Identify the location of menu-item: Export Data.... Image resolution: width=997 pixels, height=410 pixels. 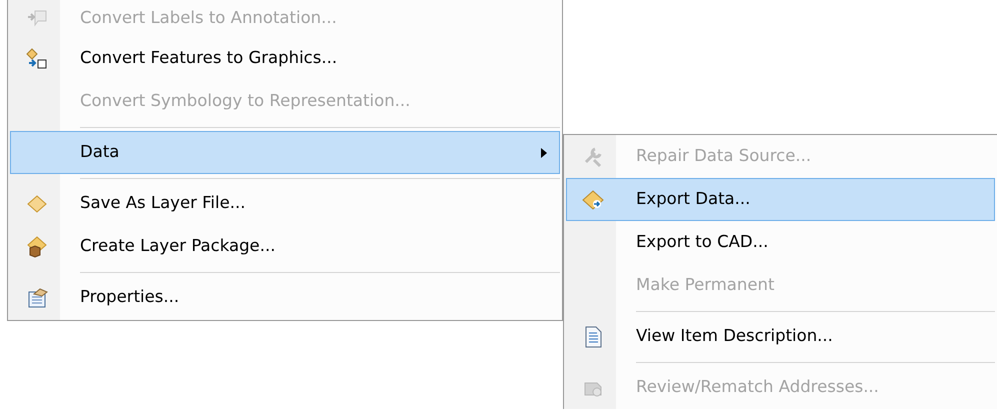
(780, 199).